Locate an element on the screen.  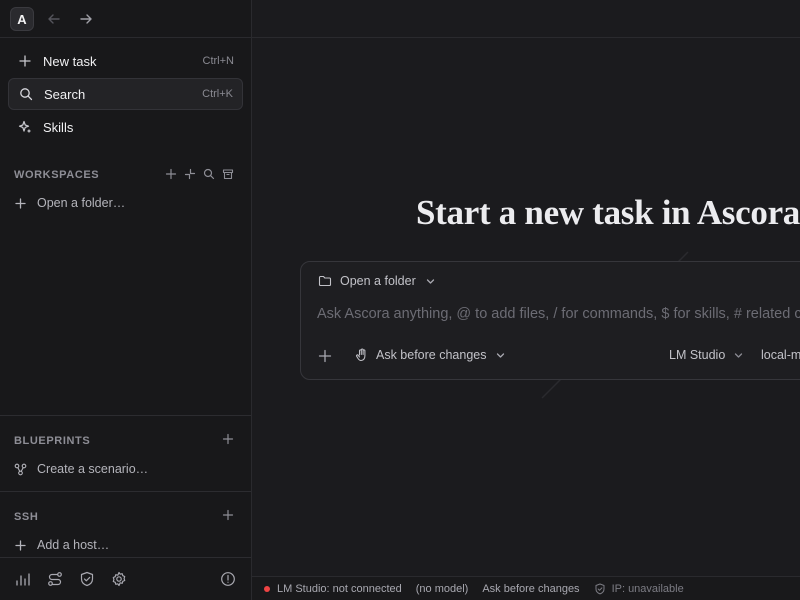
mode-status: Ask before changes is located at coordinates (530, 589).